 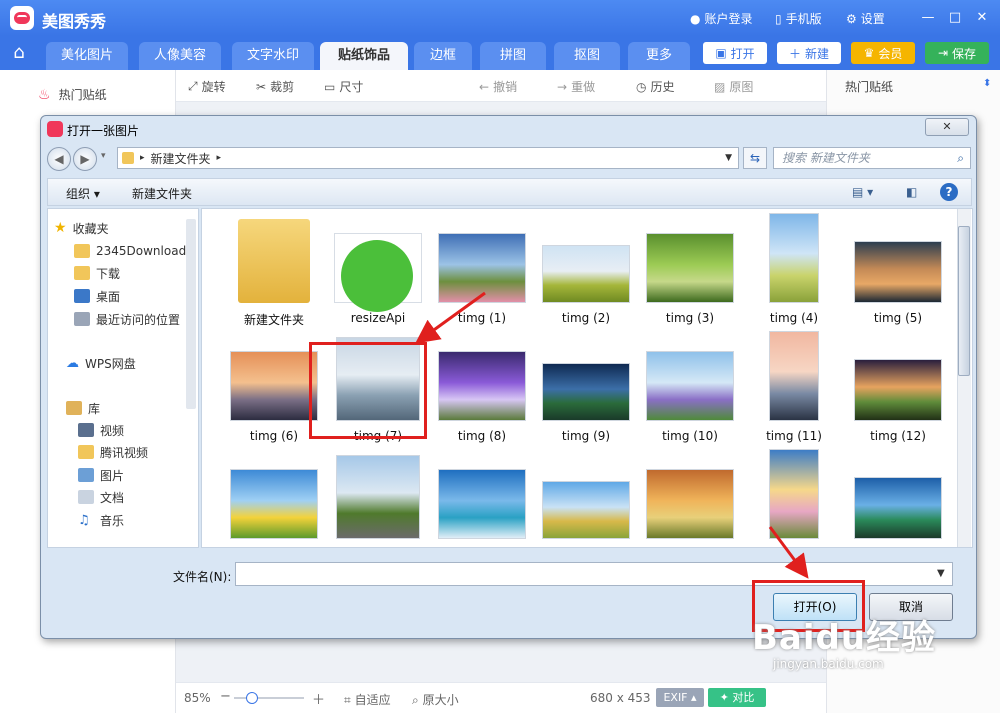 What do you see at coordinates (450, 317) in the screenshot?
I see `arrow-to-image` at bounding box center [450, 317].